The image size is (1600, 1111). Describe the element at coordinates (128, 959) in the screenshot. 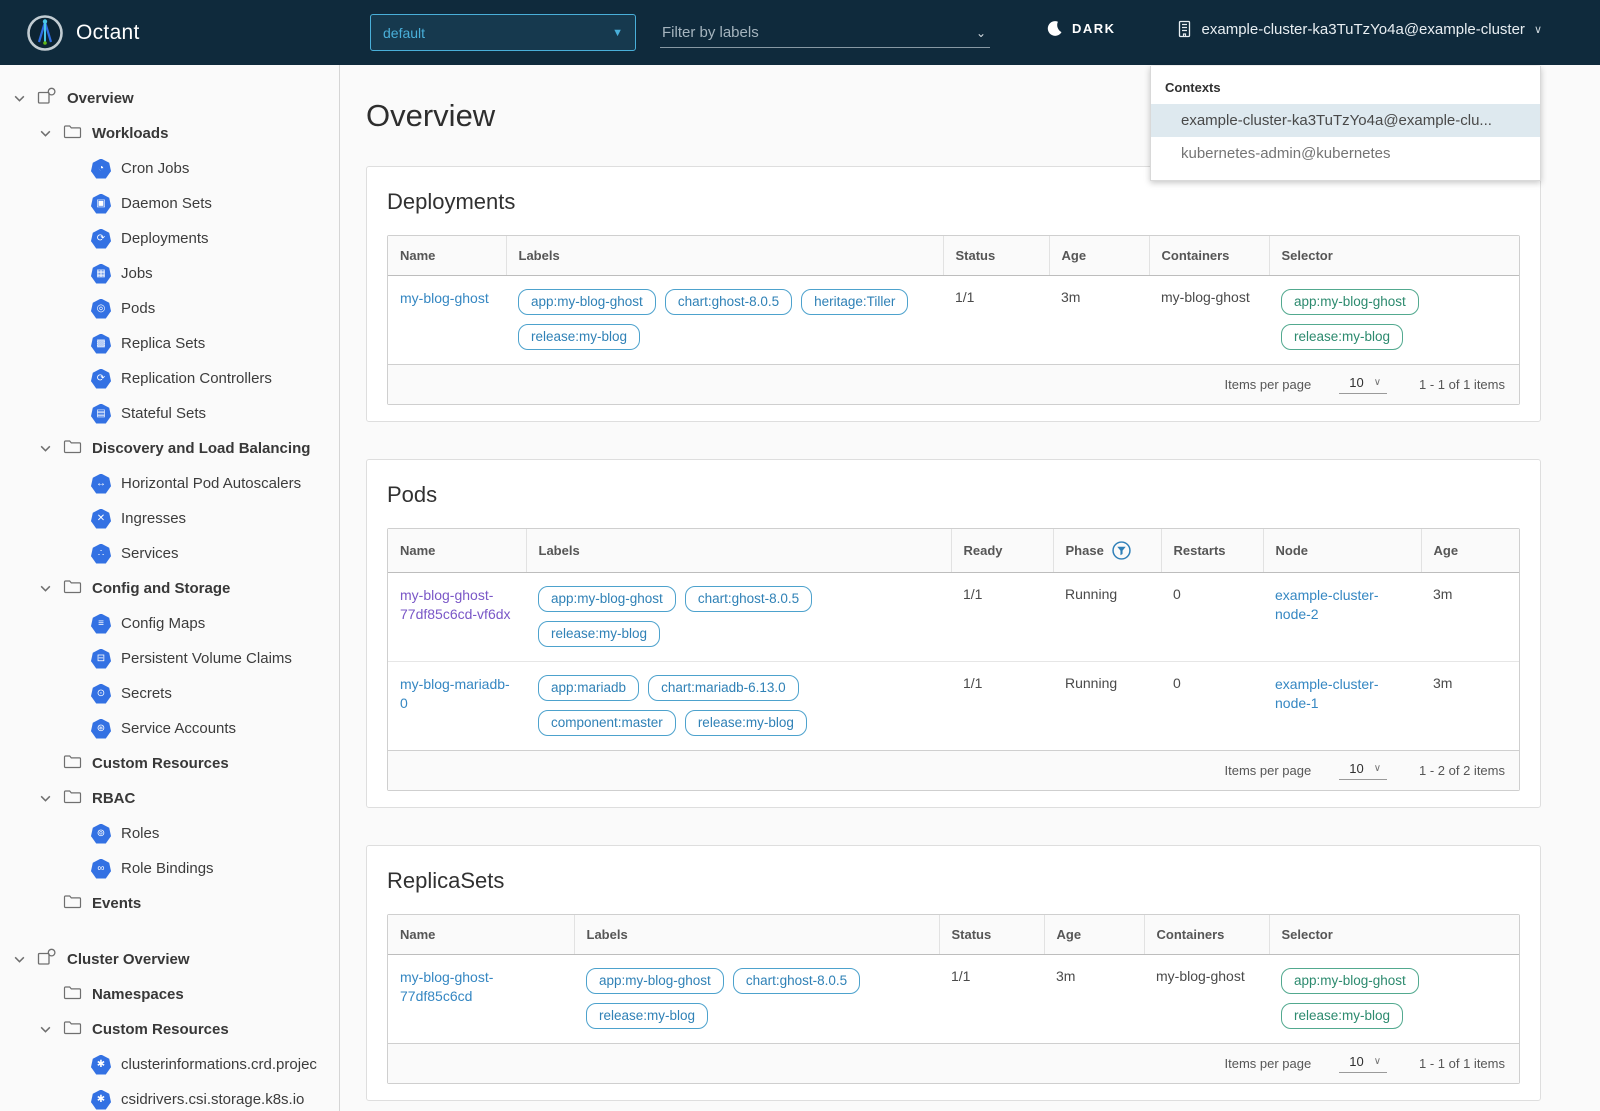

I see `sidebar-item-label: Cluster Overview` at that location.